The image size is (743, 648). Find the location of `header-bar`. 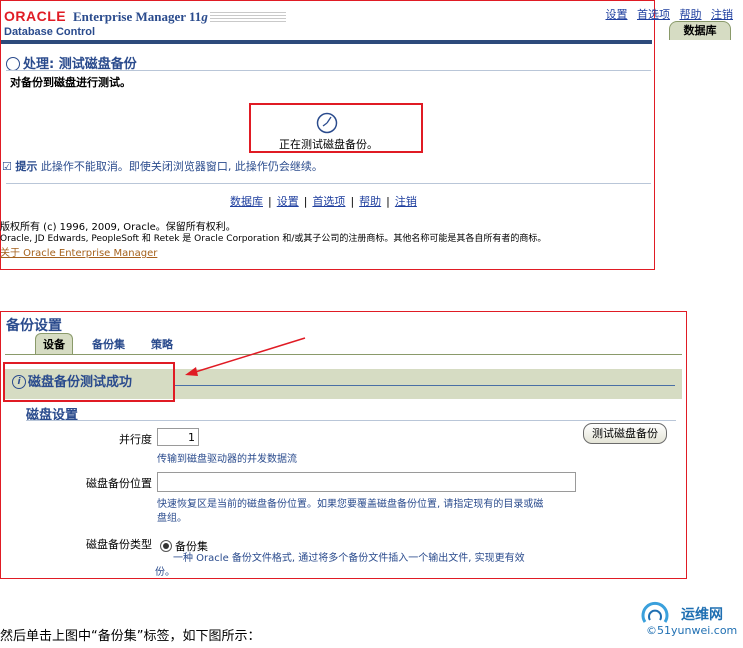

header-bar is located at coordinates (326, 42).